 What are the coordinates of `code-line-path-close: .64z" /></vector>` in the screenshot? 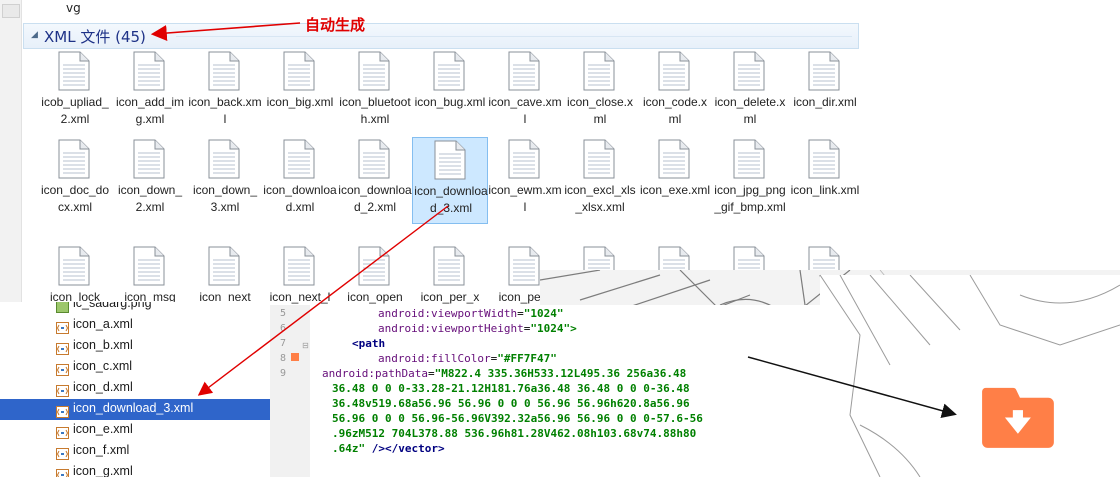 It's located at (388, 448).